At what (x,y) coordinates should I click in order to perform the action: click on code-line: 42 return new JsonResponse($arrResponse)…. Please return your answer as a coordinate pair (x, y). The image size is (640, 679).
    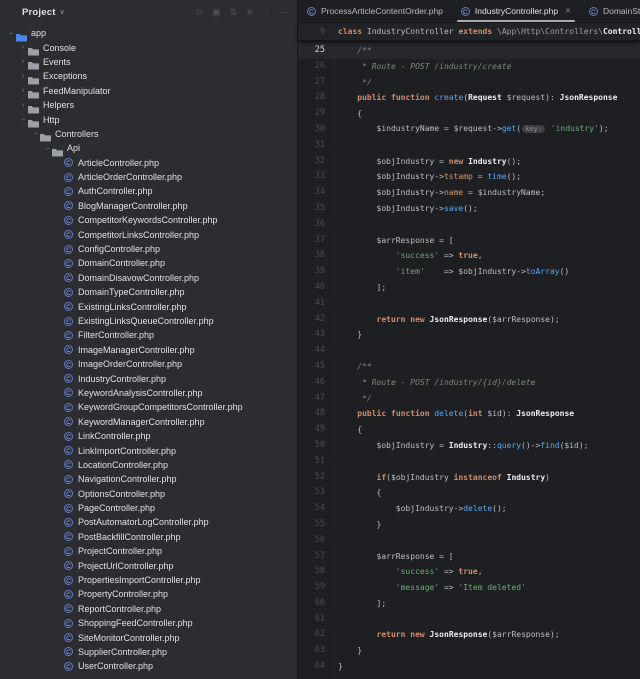
    Looking at the image, I should click on (469, 319).